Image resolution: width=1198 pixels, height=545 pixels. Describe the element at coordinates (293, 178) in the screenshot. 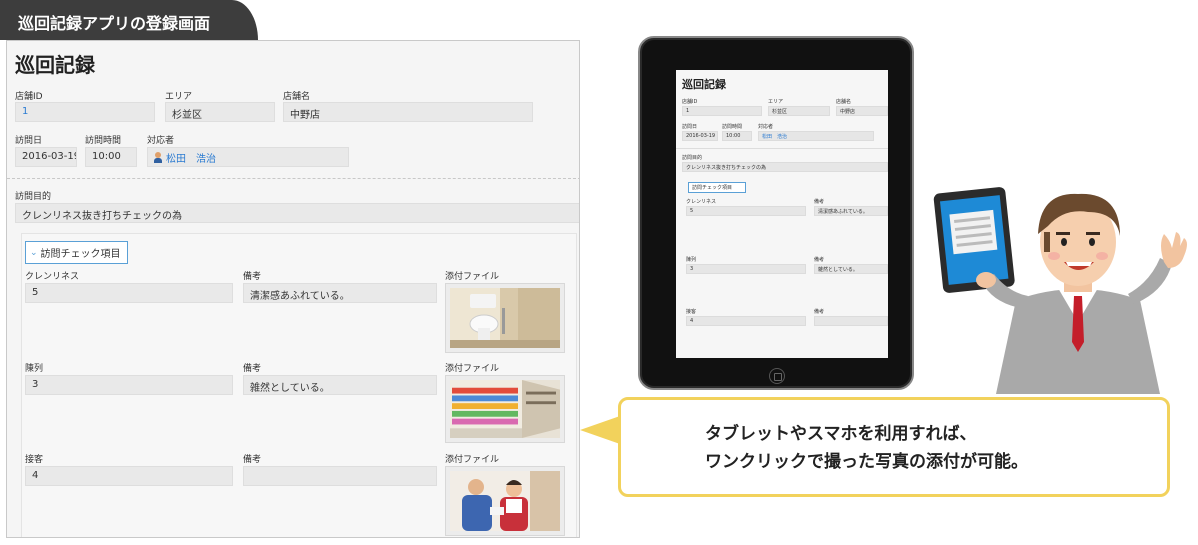

I see `section-divider` at that location.